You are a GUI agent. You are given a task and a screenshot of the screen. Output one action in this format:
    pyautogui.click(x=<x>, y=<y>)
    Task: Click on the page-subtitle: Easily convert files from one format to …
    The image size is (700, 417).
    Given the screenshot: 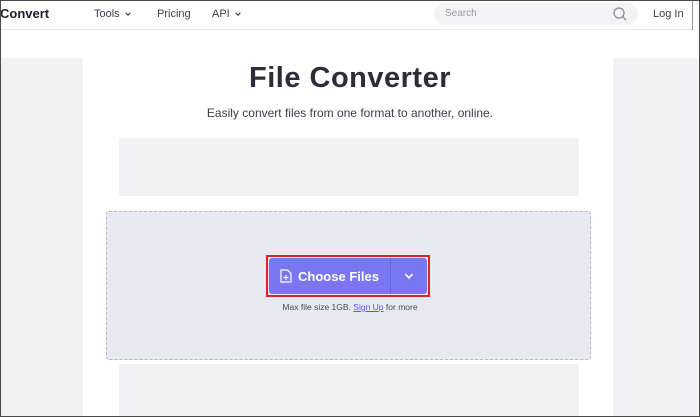 What is the action you would take?
    pyautogui.click(x=350, y=113)
    